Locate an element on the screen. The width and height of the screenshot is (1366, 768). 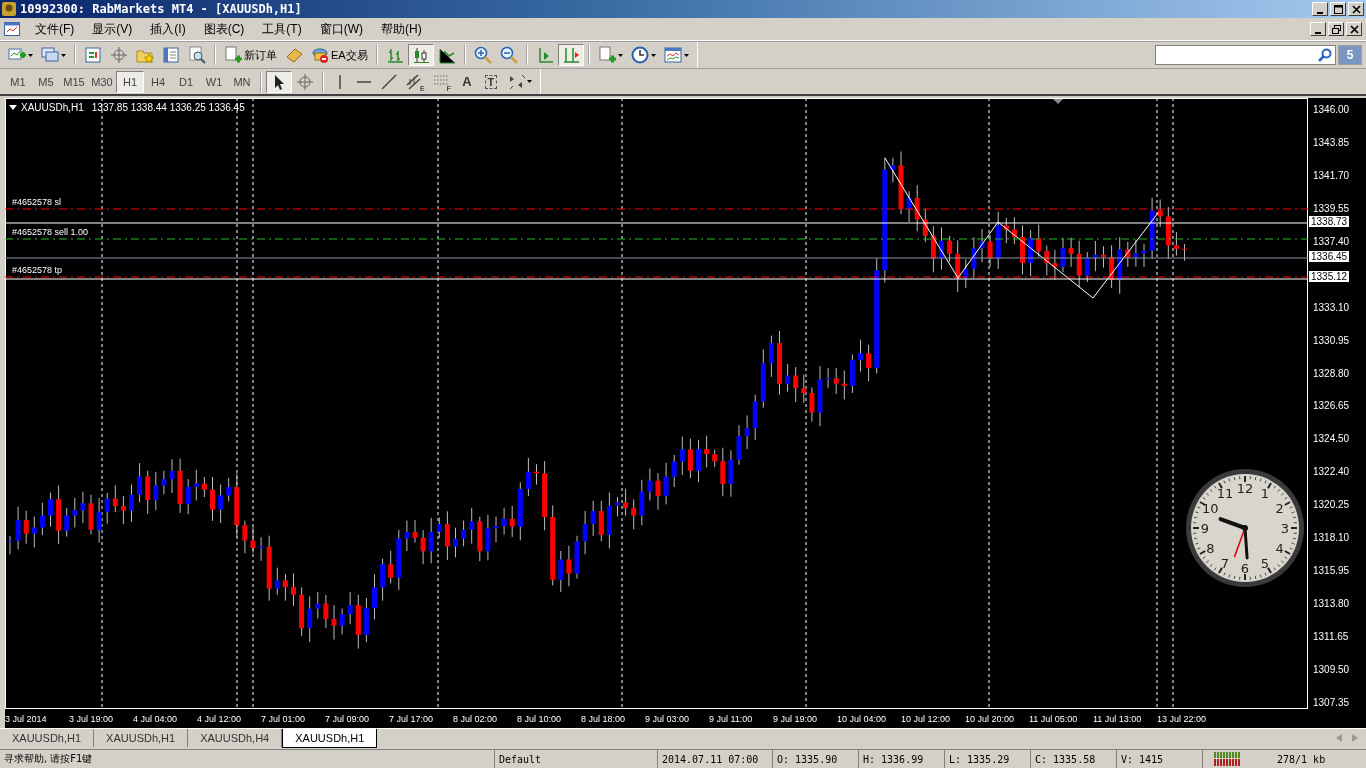
clock-numeral: 9 is located at coordinates (1205, 528).